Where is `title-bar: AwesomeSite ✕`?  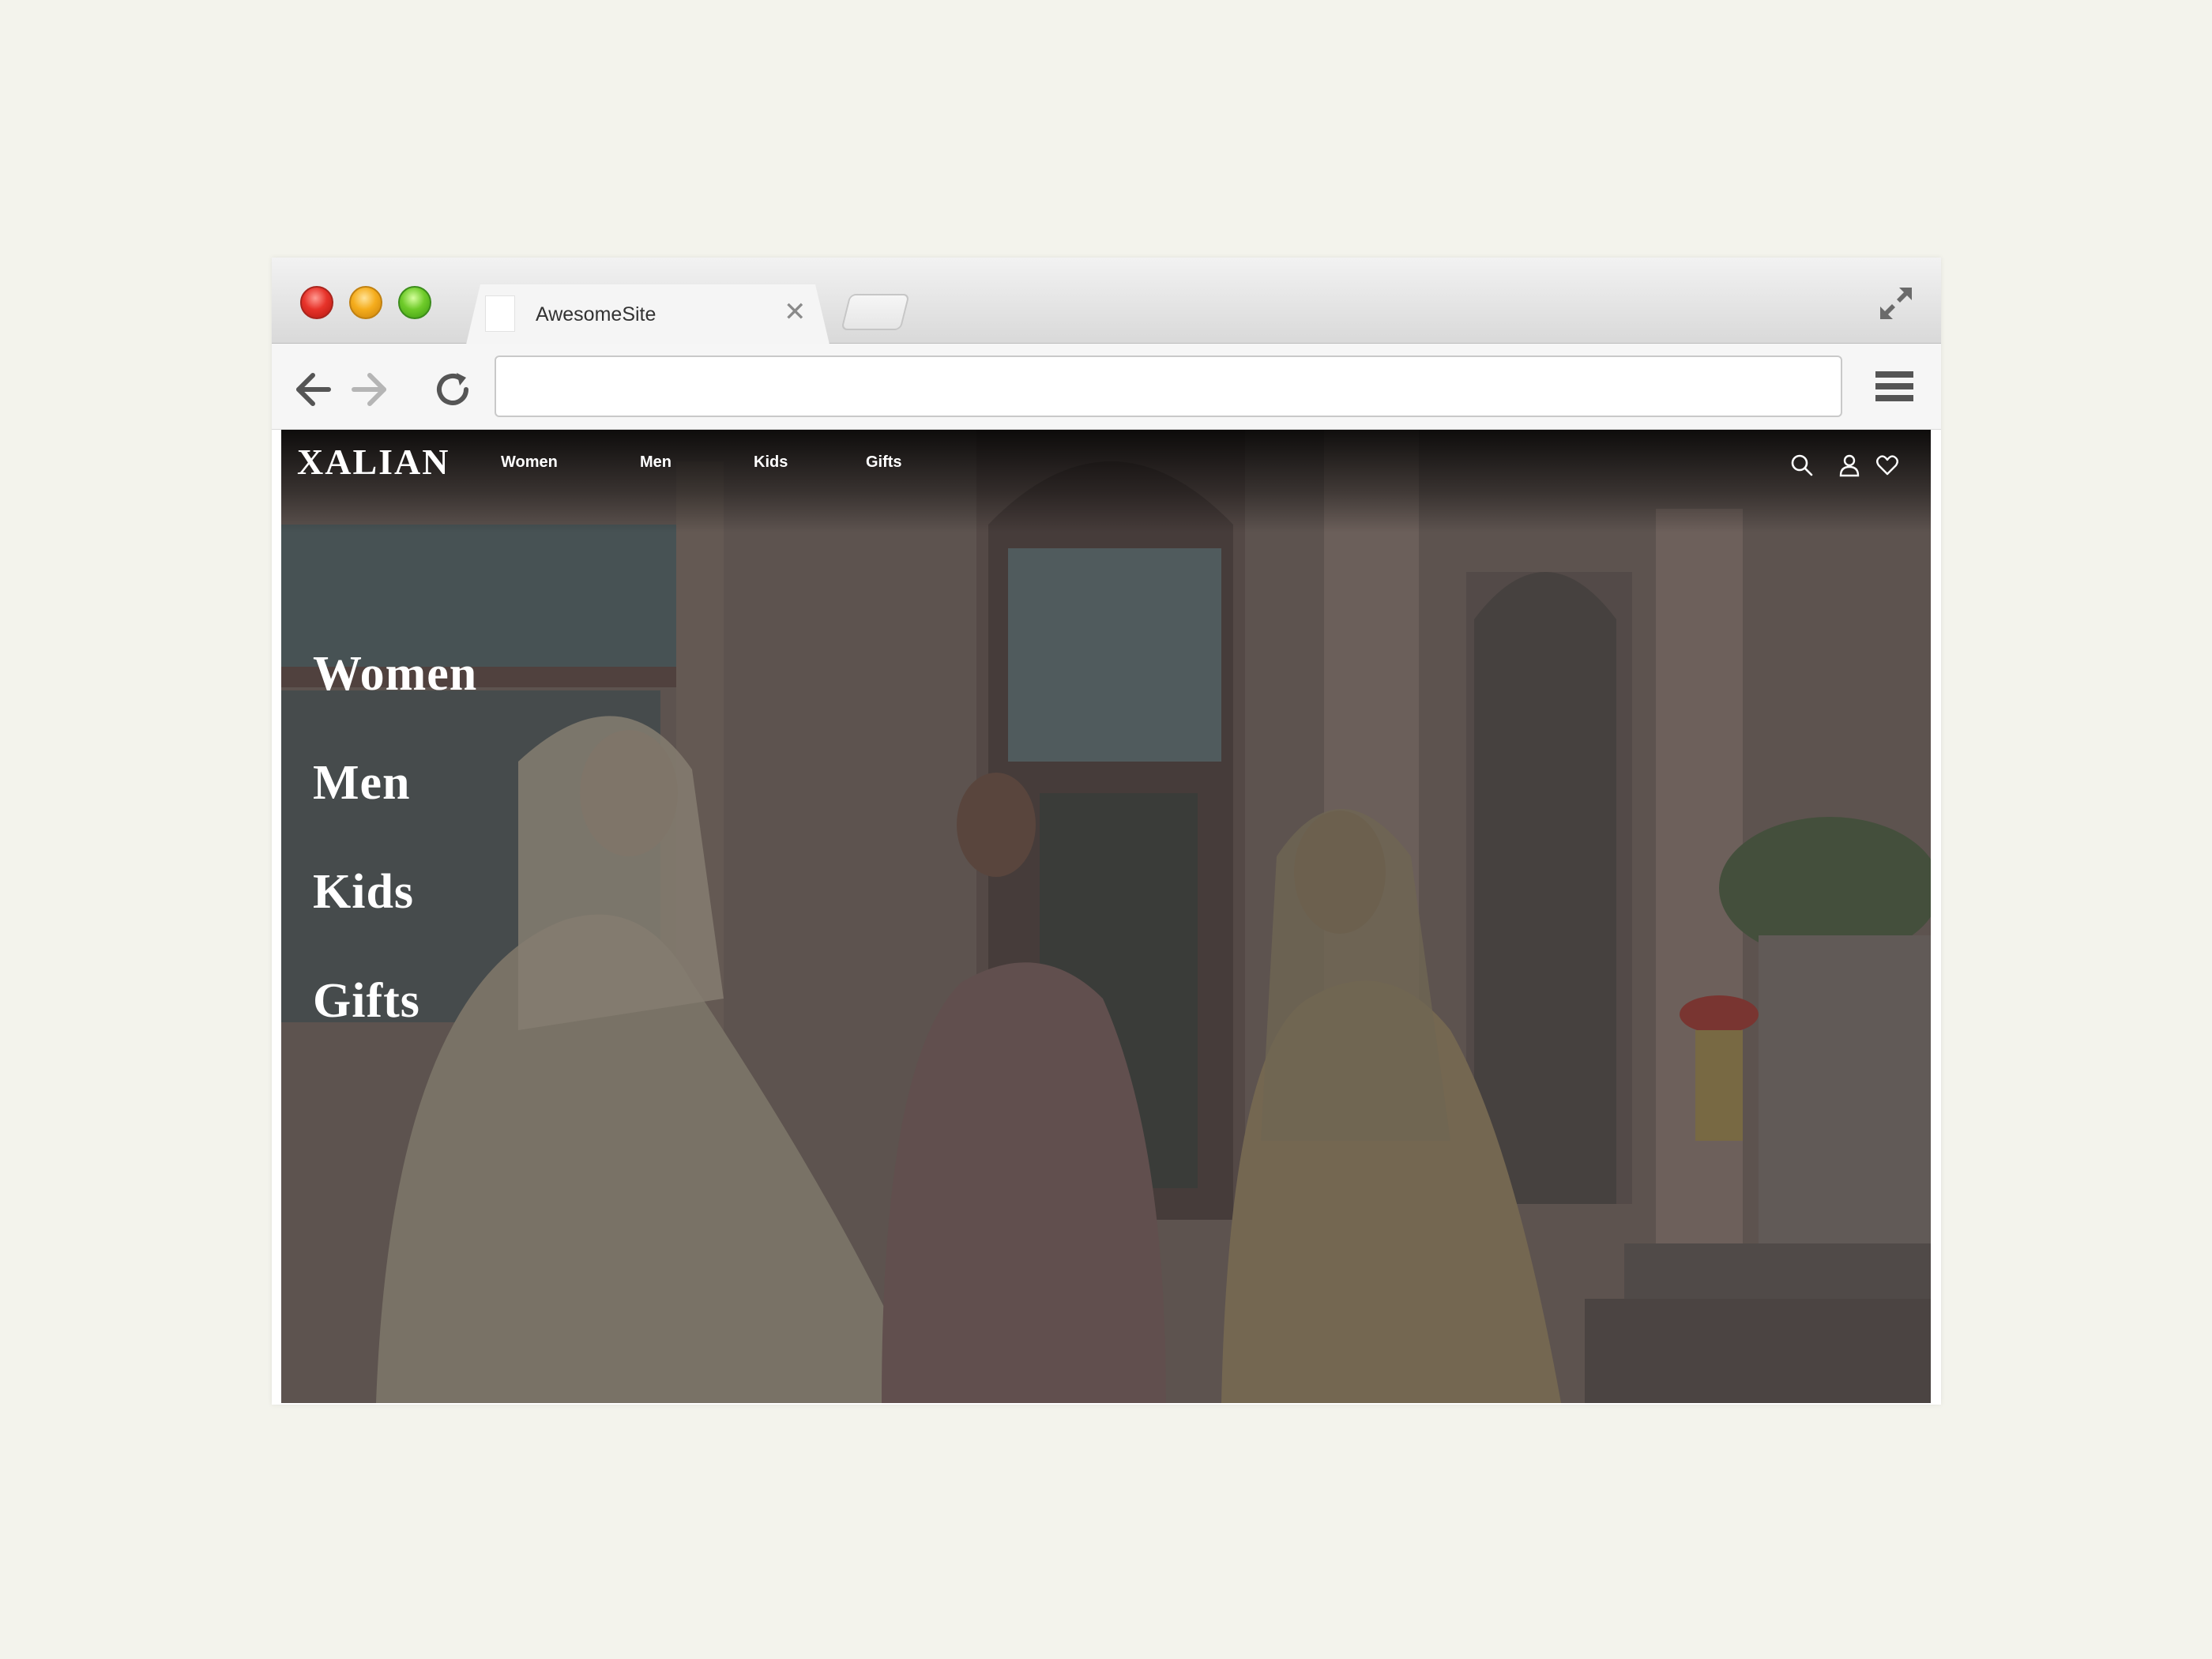 title-bar: AwesomeSite ✕ is located at coordinates (1106, 301).